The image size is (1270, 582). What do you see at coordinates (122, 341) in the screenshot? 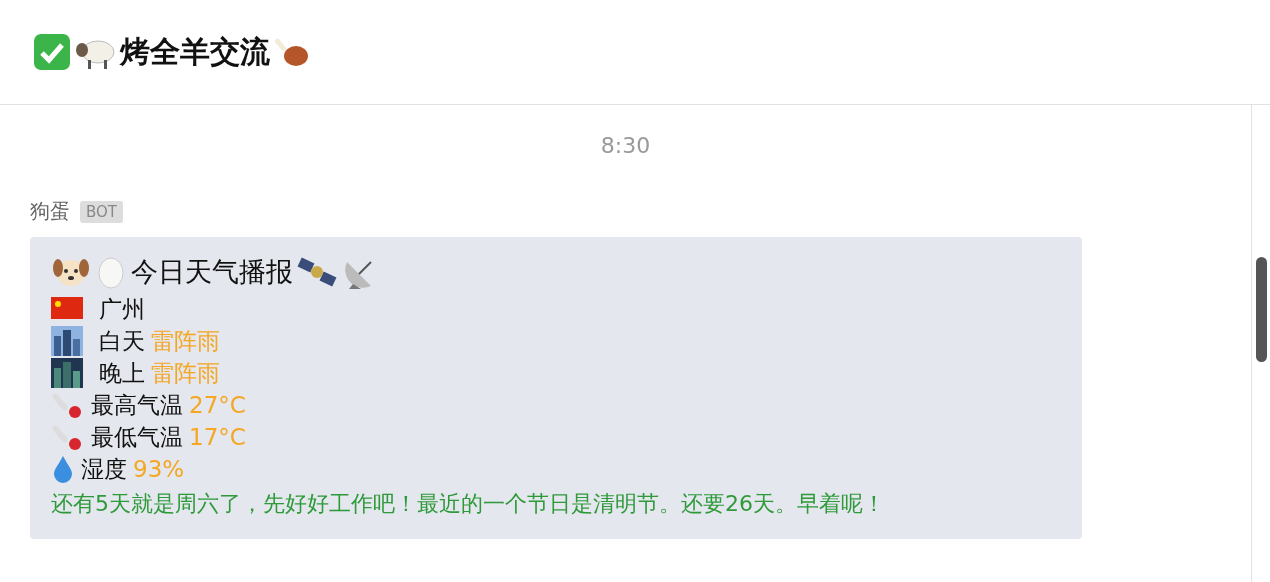
I see `weather-label: 白天` at bounding box center [122, 341].